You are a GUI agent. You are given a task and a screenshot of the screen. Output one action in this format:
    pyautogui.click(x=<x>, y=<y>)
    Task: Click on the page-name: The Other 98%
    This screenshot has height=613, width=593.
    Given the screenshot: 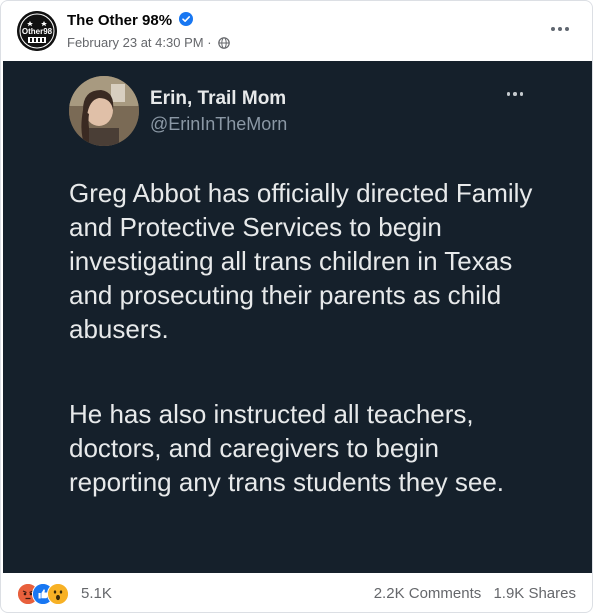 What is the action you would take?
    pyautogui.click(x=119, y=20)
    